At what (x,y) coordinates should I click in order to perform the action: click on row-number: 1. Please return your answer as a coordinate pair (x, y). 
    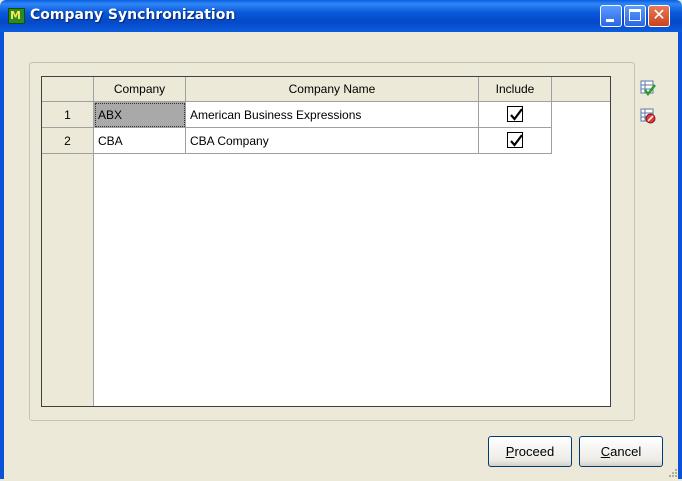
    Looking at the image, I should click on (68, 115).